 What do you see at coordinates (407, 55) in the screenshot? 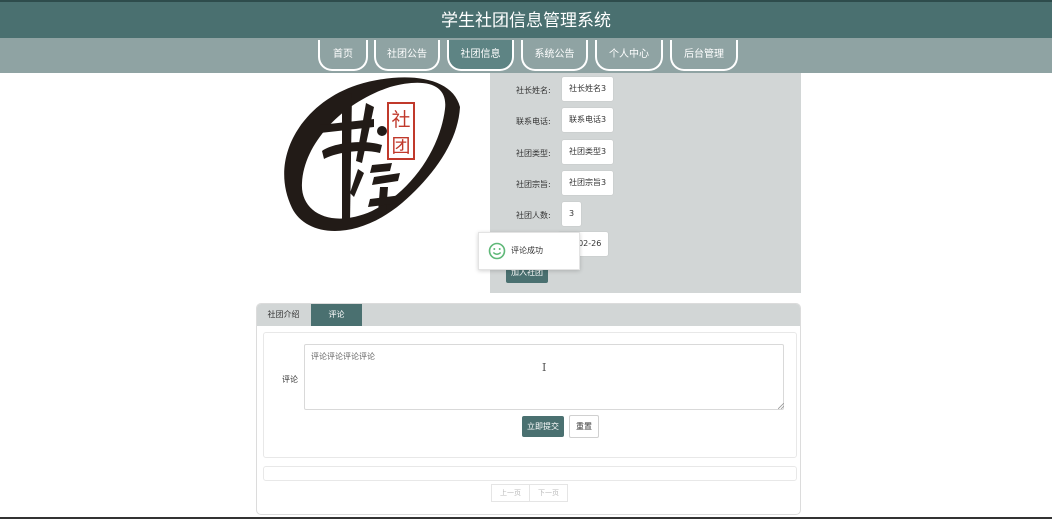
I see `nav-item-club-notice: 社团公告` at bounding box center [407, 55].